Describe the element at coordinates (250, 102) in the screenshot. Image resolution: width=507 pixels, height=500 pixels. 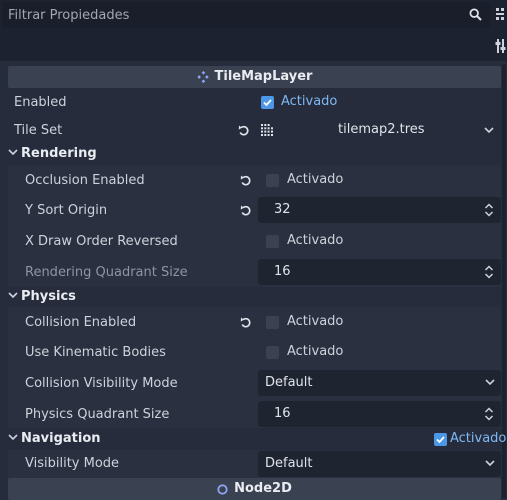
I see `property-row-enabled: Enabled Activado` at that location.